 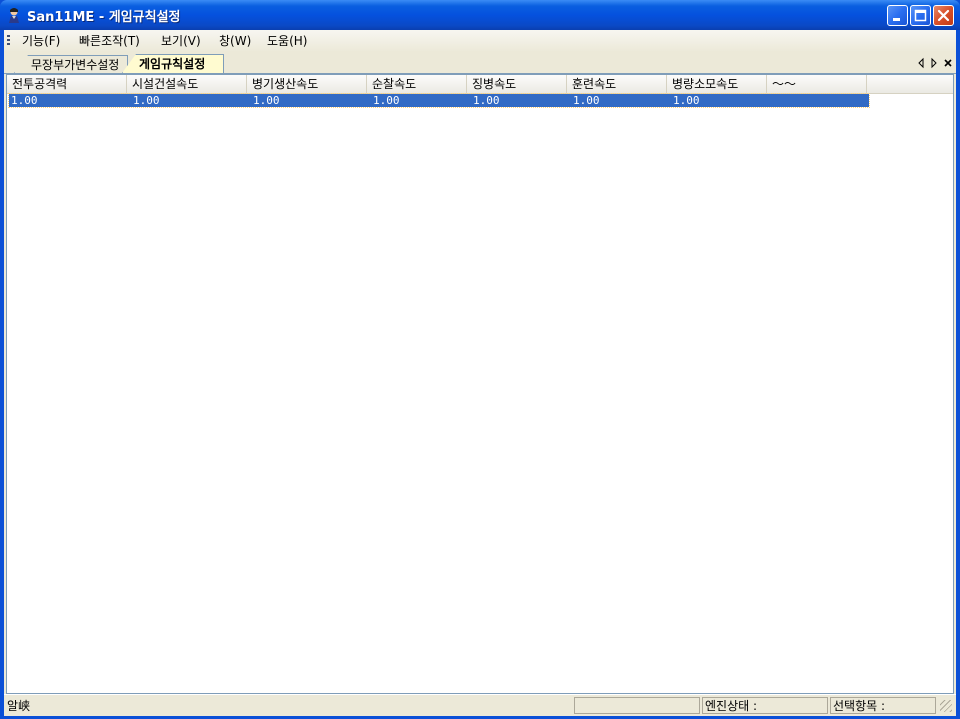 What do you see at coordinates (287, 41) in the screenshot?
I see `menu-help: 도움(H)` at bounding box center [287, 41].